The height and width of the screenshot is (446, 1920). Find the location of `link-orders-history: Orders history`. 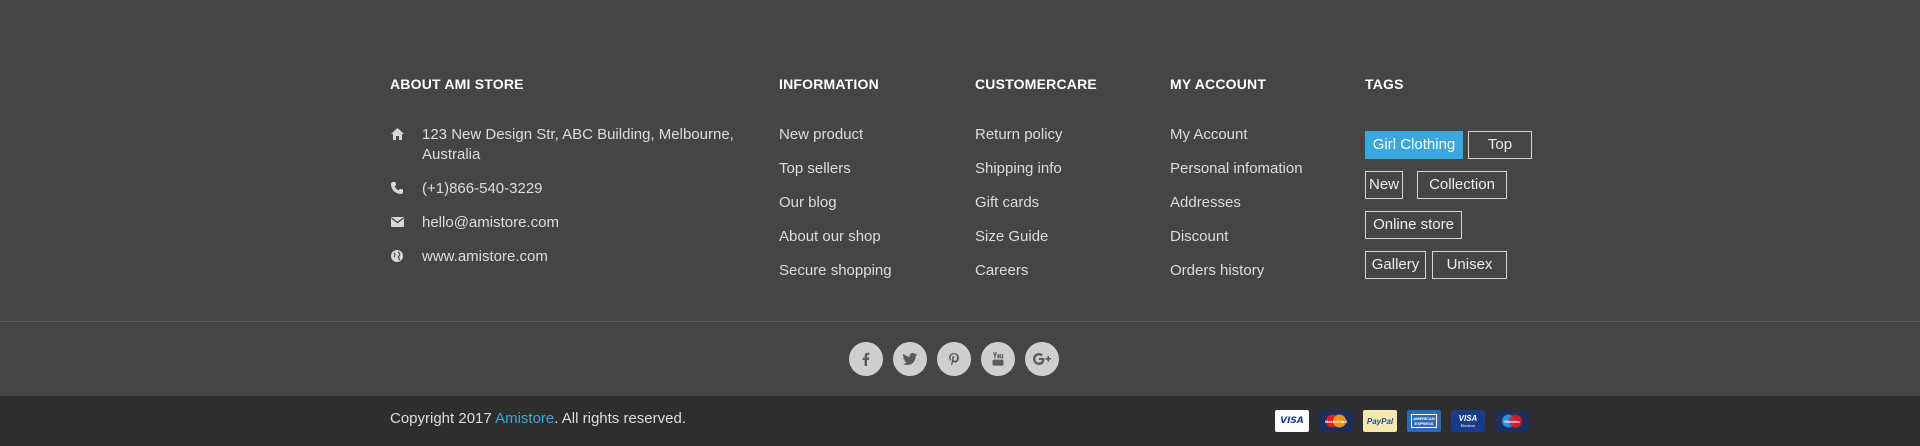

link-orders-history: Orders history is located at coordinates (1236, 277).